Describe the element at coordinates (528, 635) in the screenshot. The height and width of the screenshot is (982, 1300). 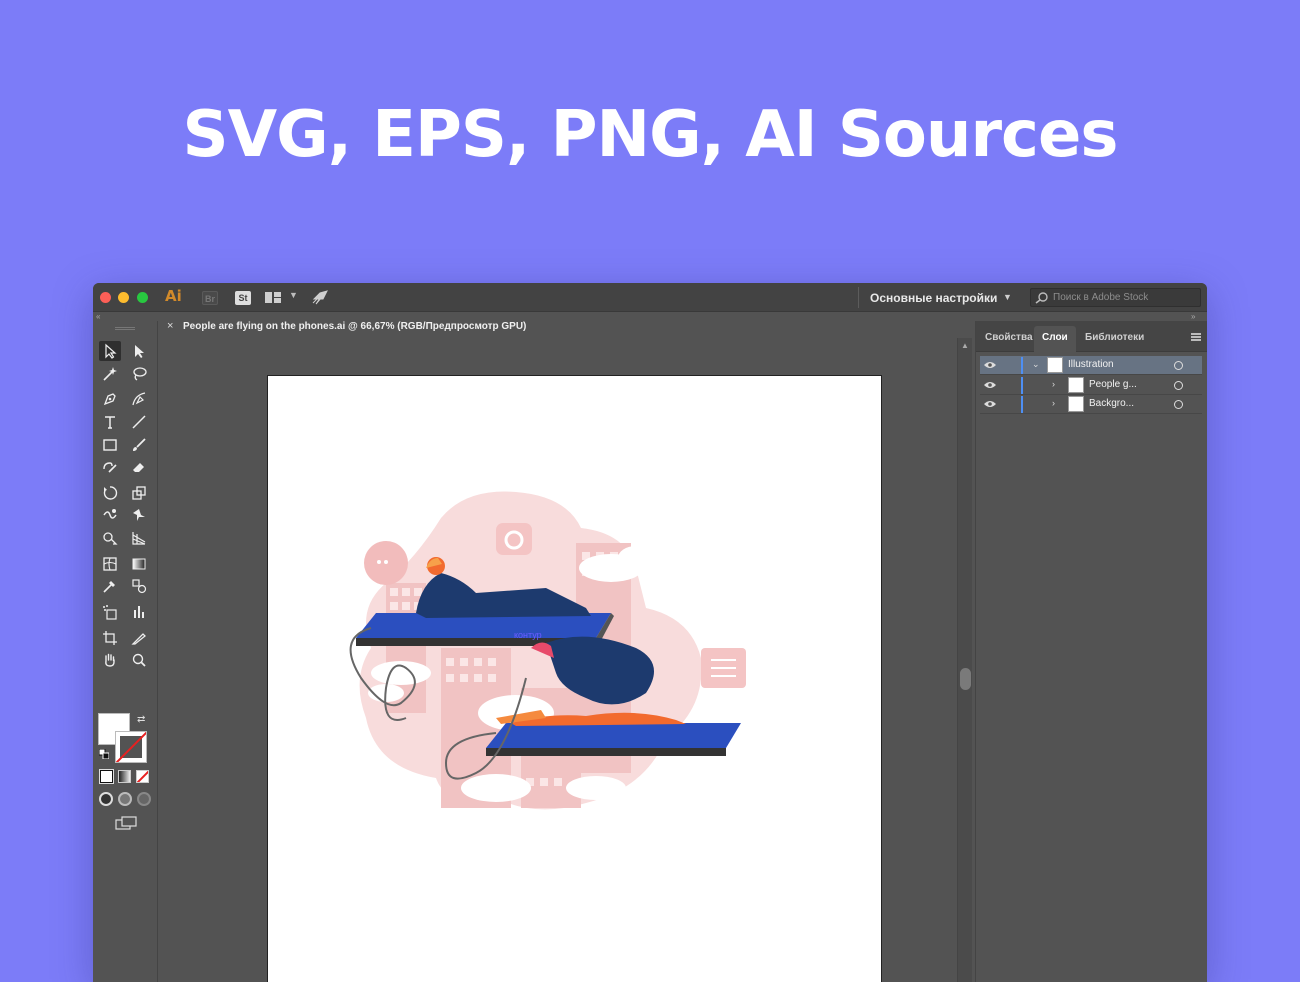
I see `path-label: контур` at that location.